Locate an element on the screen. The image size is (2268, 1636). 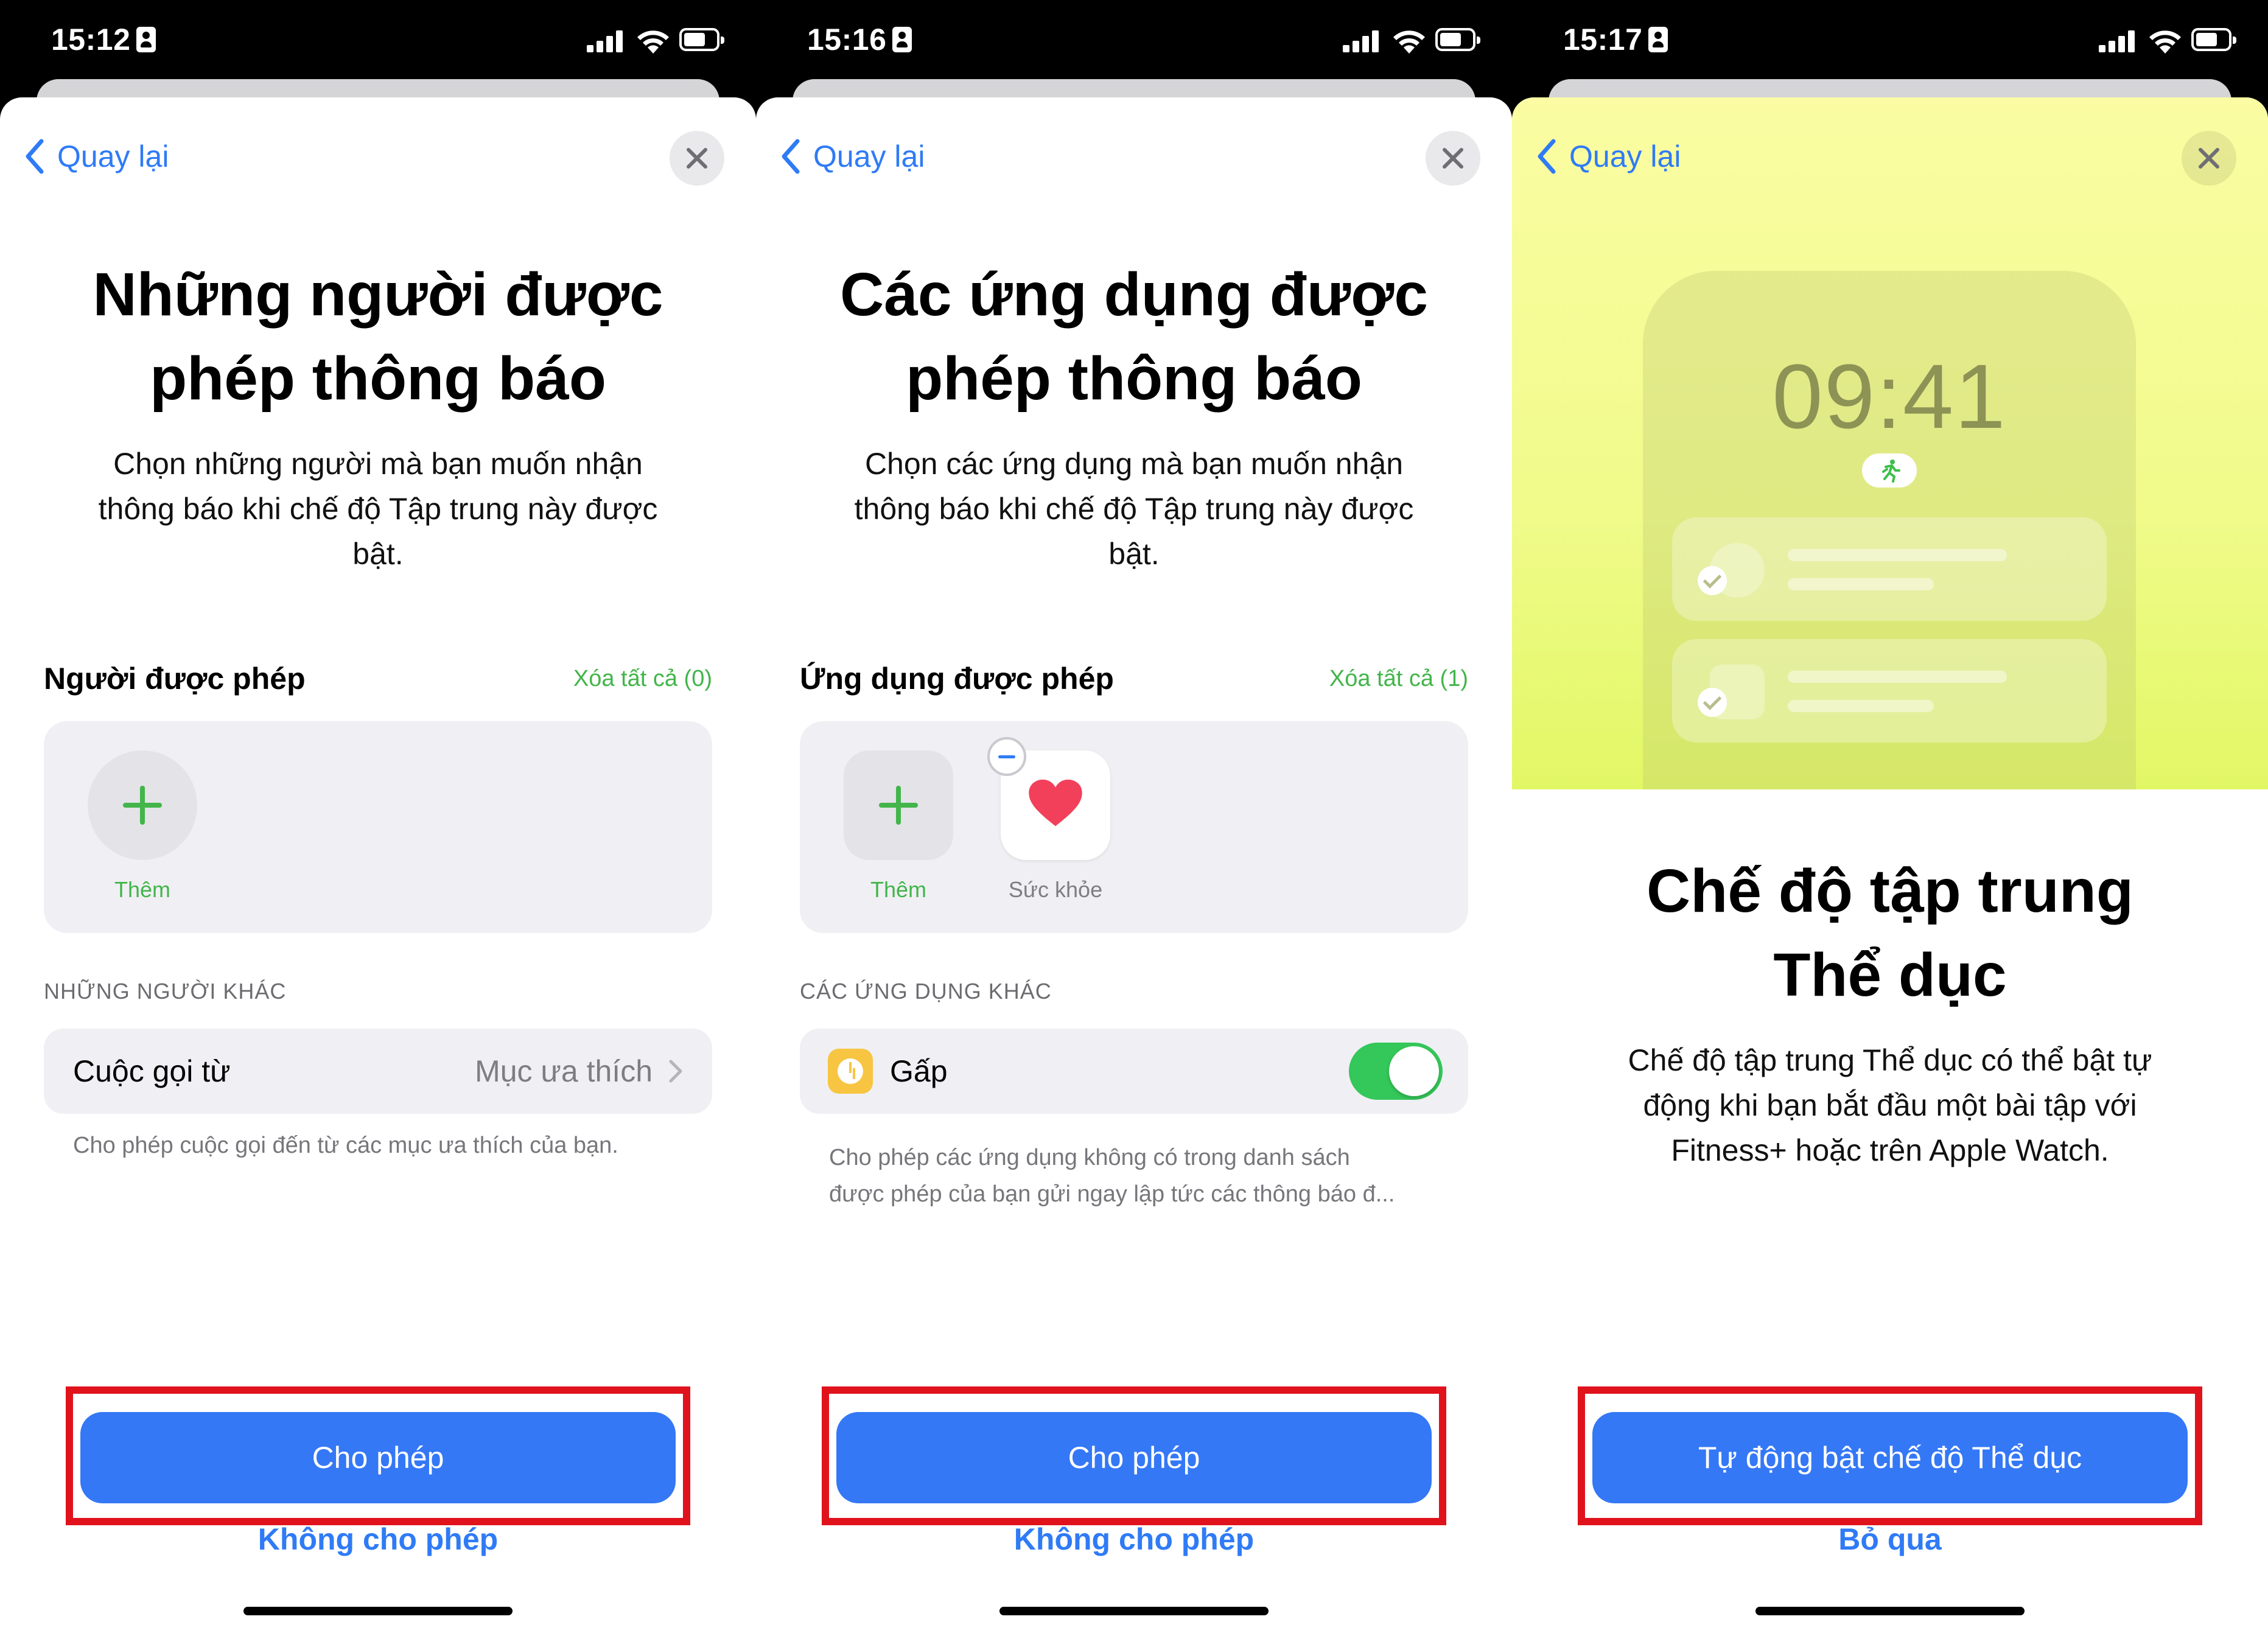
add-app-square is located at coordinates (899, 805).